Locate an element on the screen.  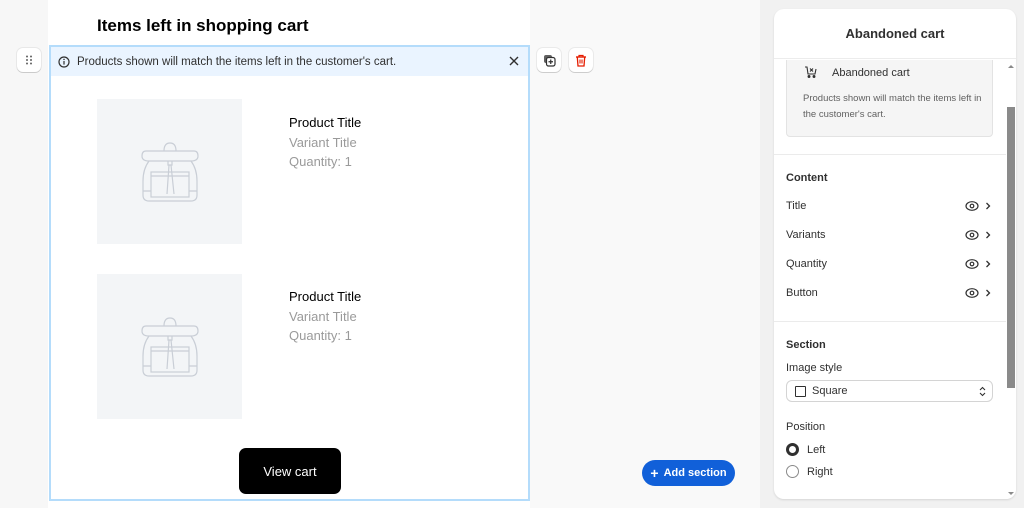
email-section-title: Items left in shopping cart is located at coordinates (203, 25).